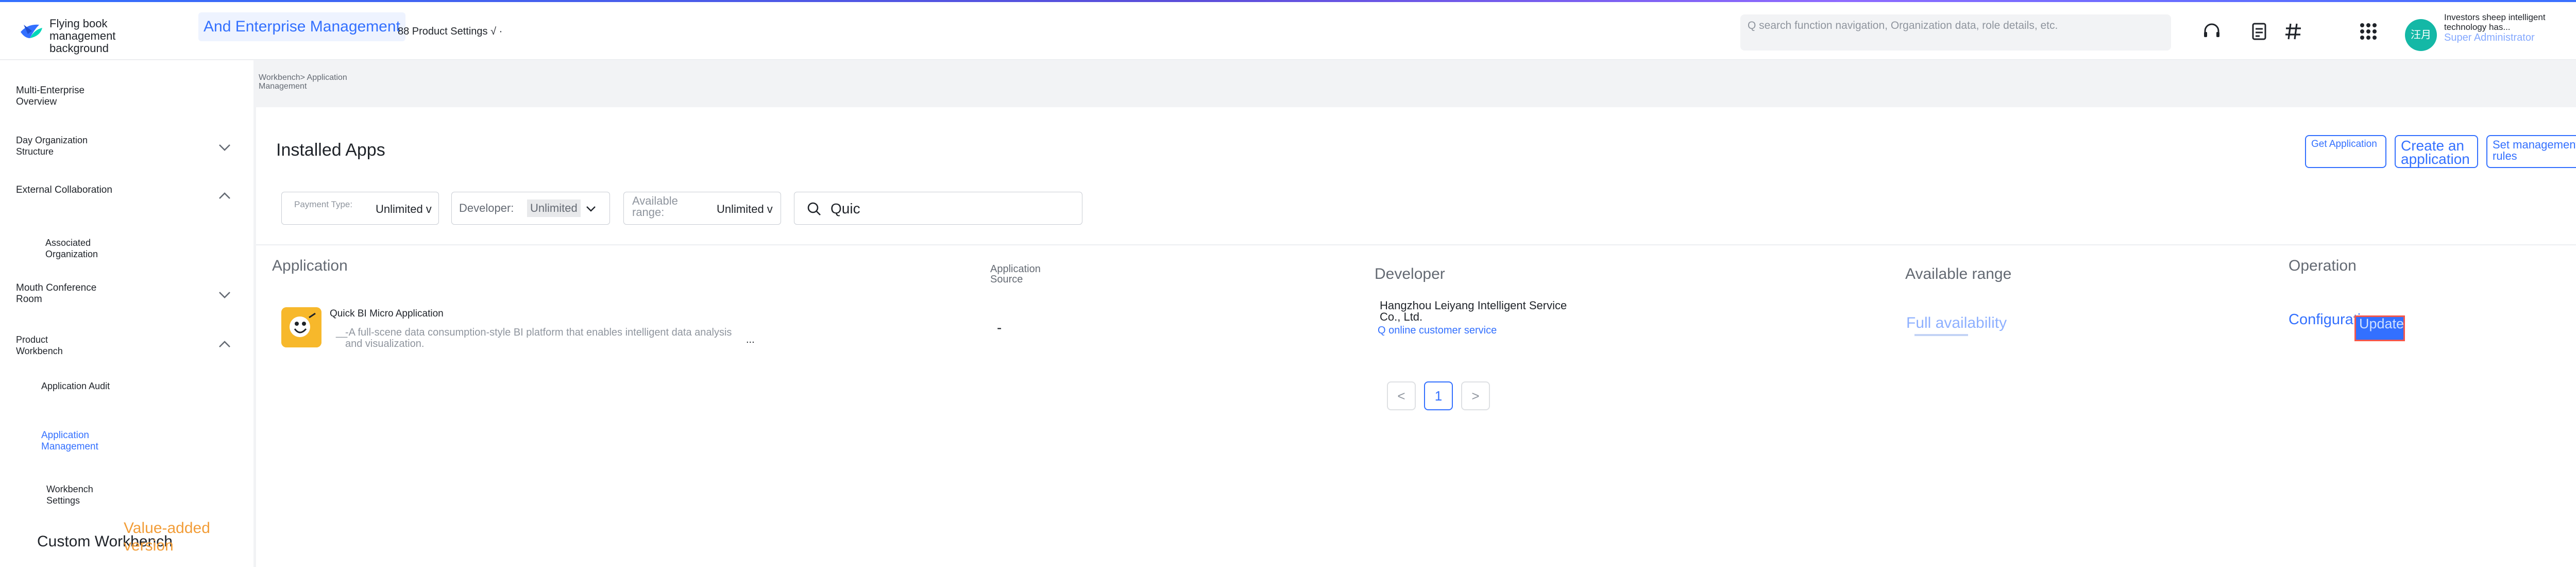  What do you see at coordinates (845, 208) in the screenshot?
I see `app-search-value: Quic` at bounding box center [845, 208].